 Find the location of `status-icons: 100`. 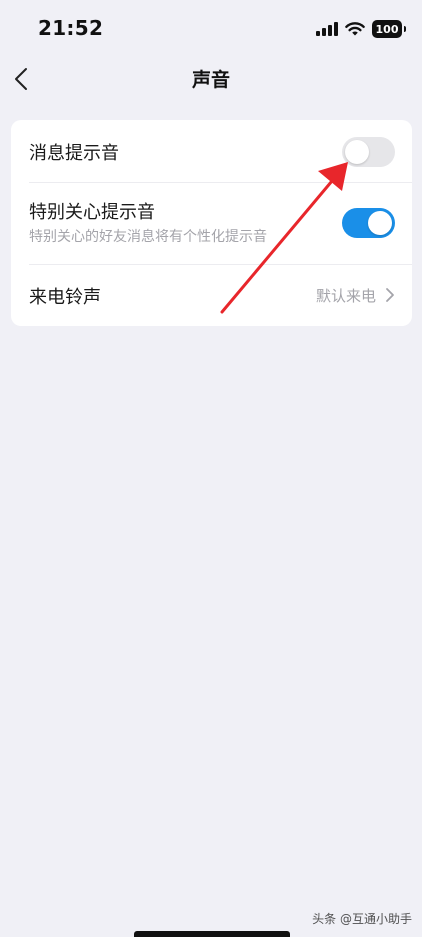

status-icons: 100 is located at coordinates (361, 29).